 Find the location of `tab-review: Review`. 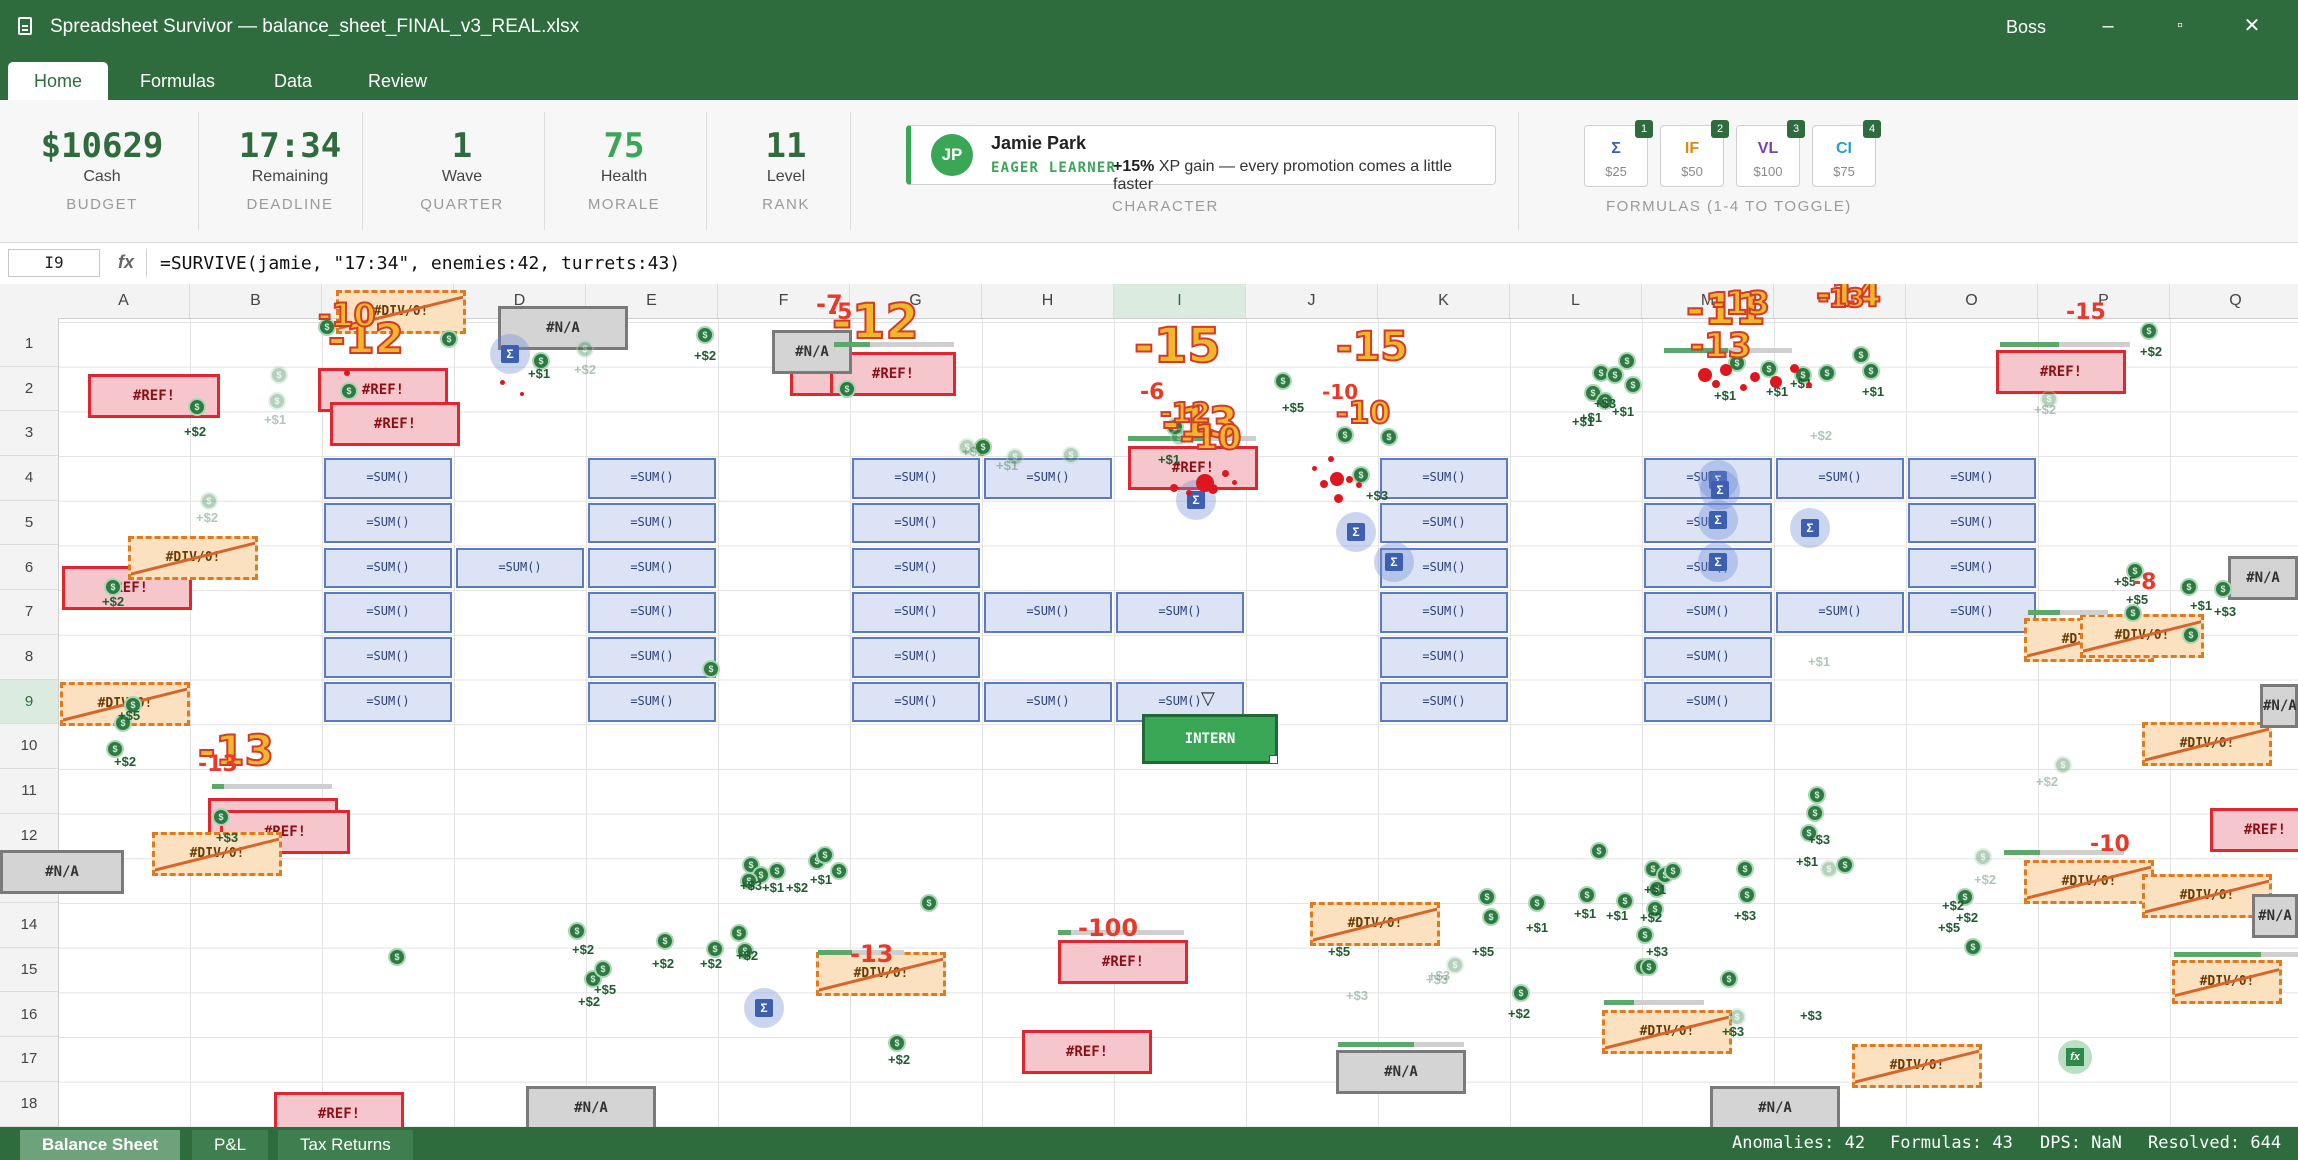

tab-review: Review is located at coordinates (397, 81).